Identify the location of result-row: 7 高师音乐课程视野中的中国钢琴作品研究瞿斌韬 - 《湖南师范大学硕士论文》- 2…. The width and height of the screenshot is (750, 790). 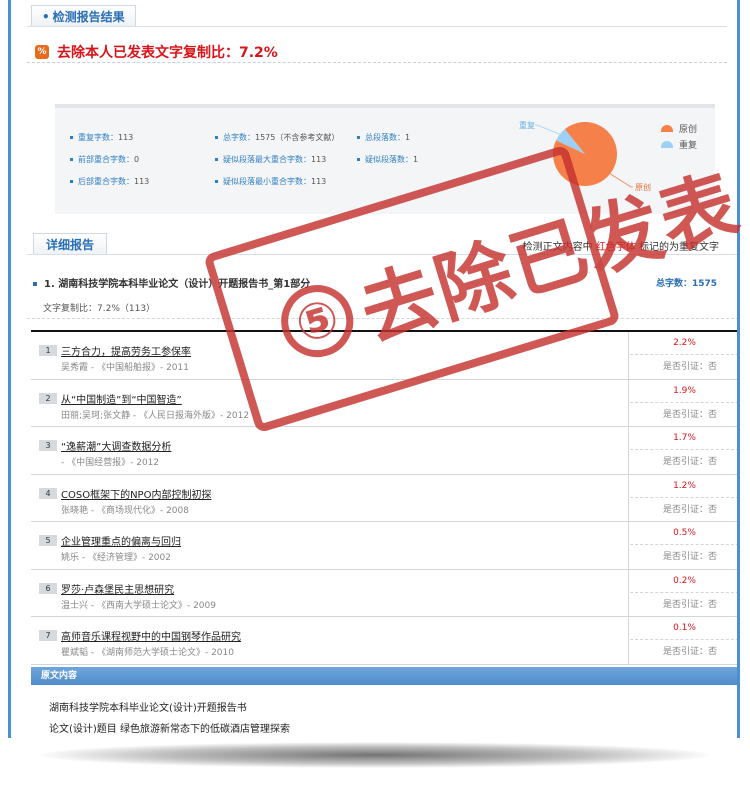
(384, 641).